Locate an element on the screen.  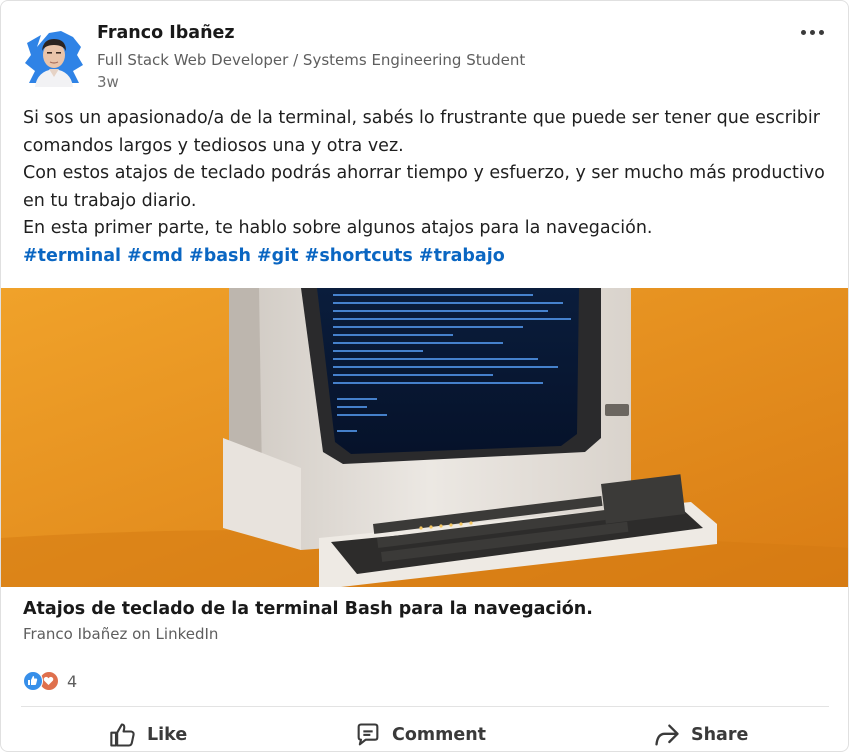
comment-button: Comment is located at coordinates (420, 734).